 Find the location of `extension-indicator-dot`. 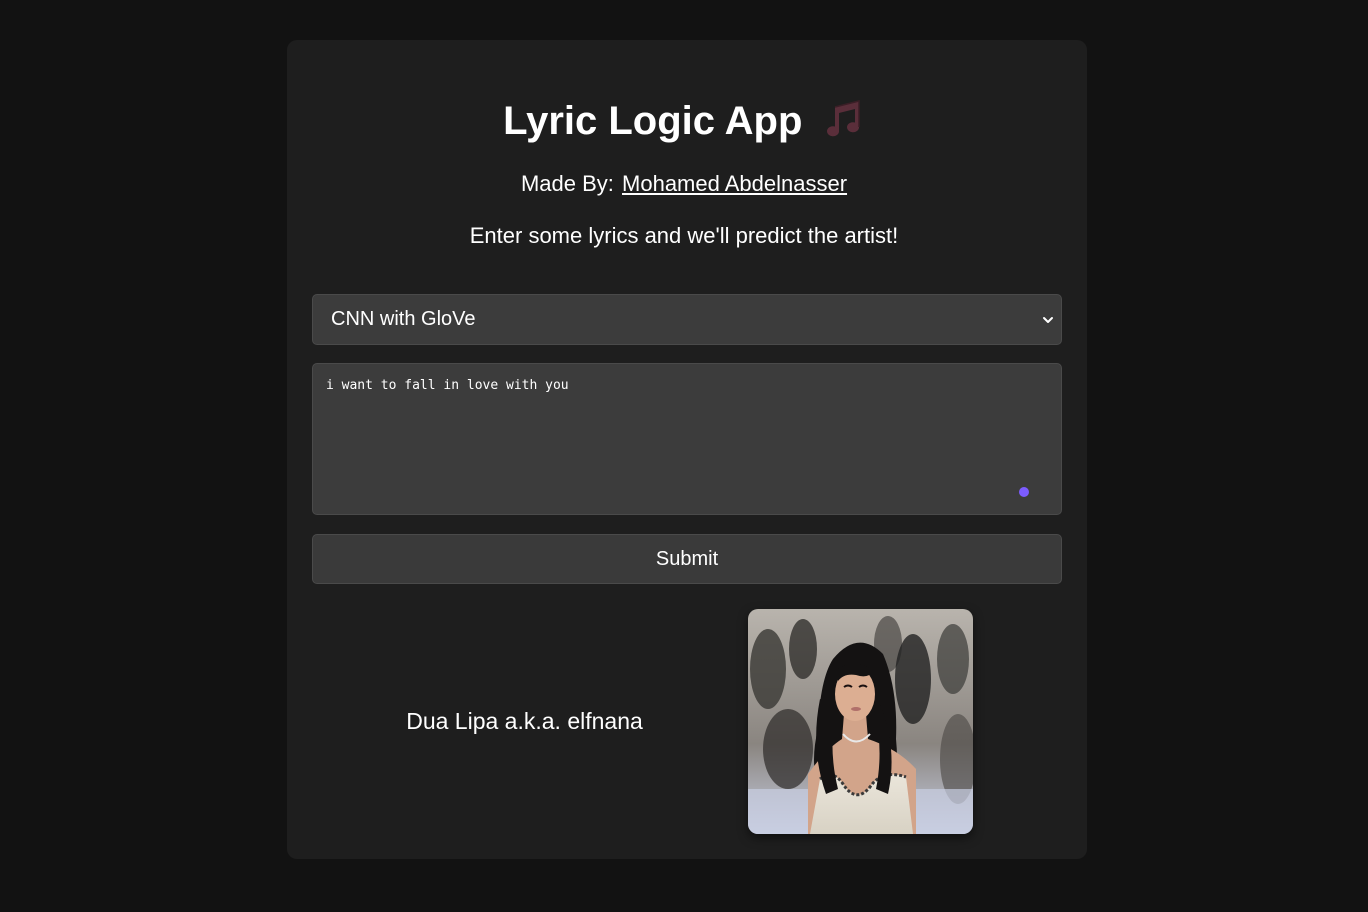

extension-indicator-dot is located at coordinates (1024, 492).